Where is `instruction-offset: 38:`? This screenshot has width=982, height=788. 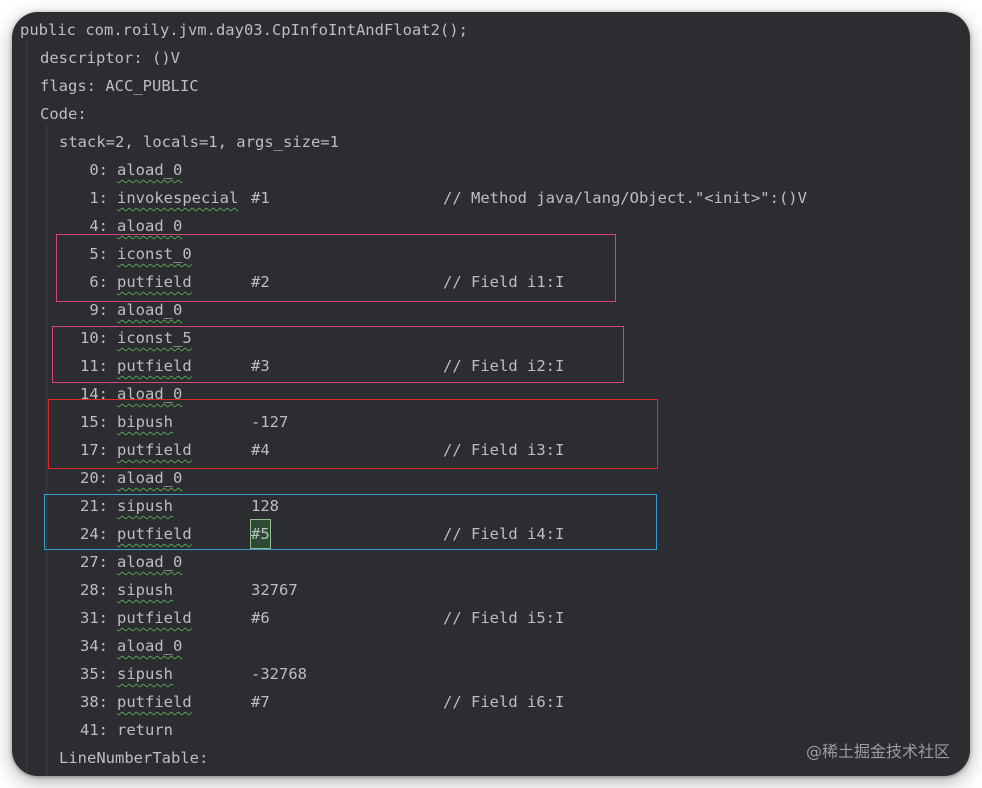 instruction-offset: 38: is located at coordinates (94, 702).